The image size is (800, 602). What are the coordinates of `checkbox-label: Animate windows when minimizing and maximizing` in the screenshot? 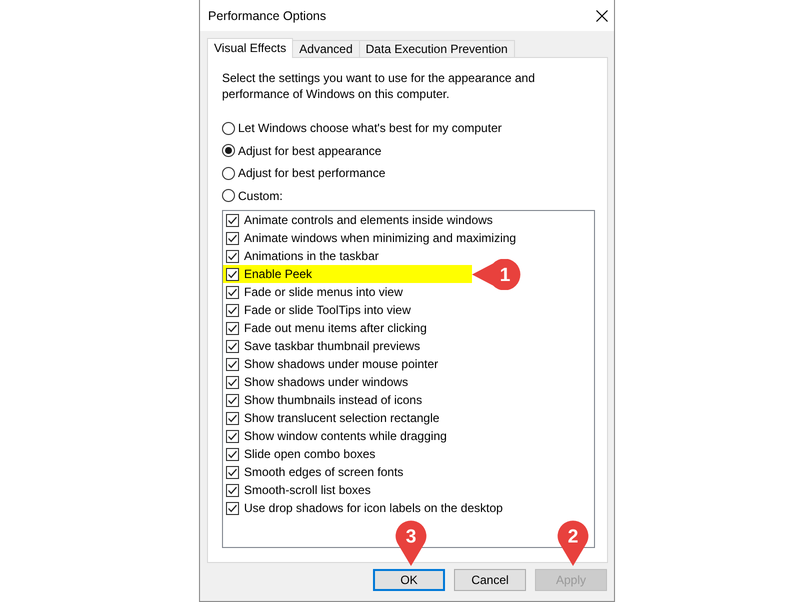 It's located at (380, 238).